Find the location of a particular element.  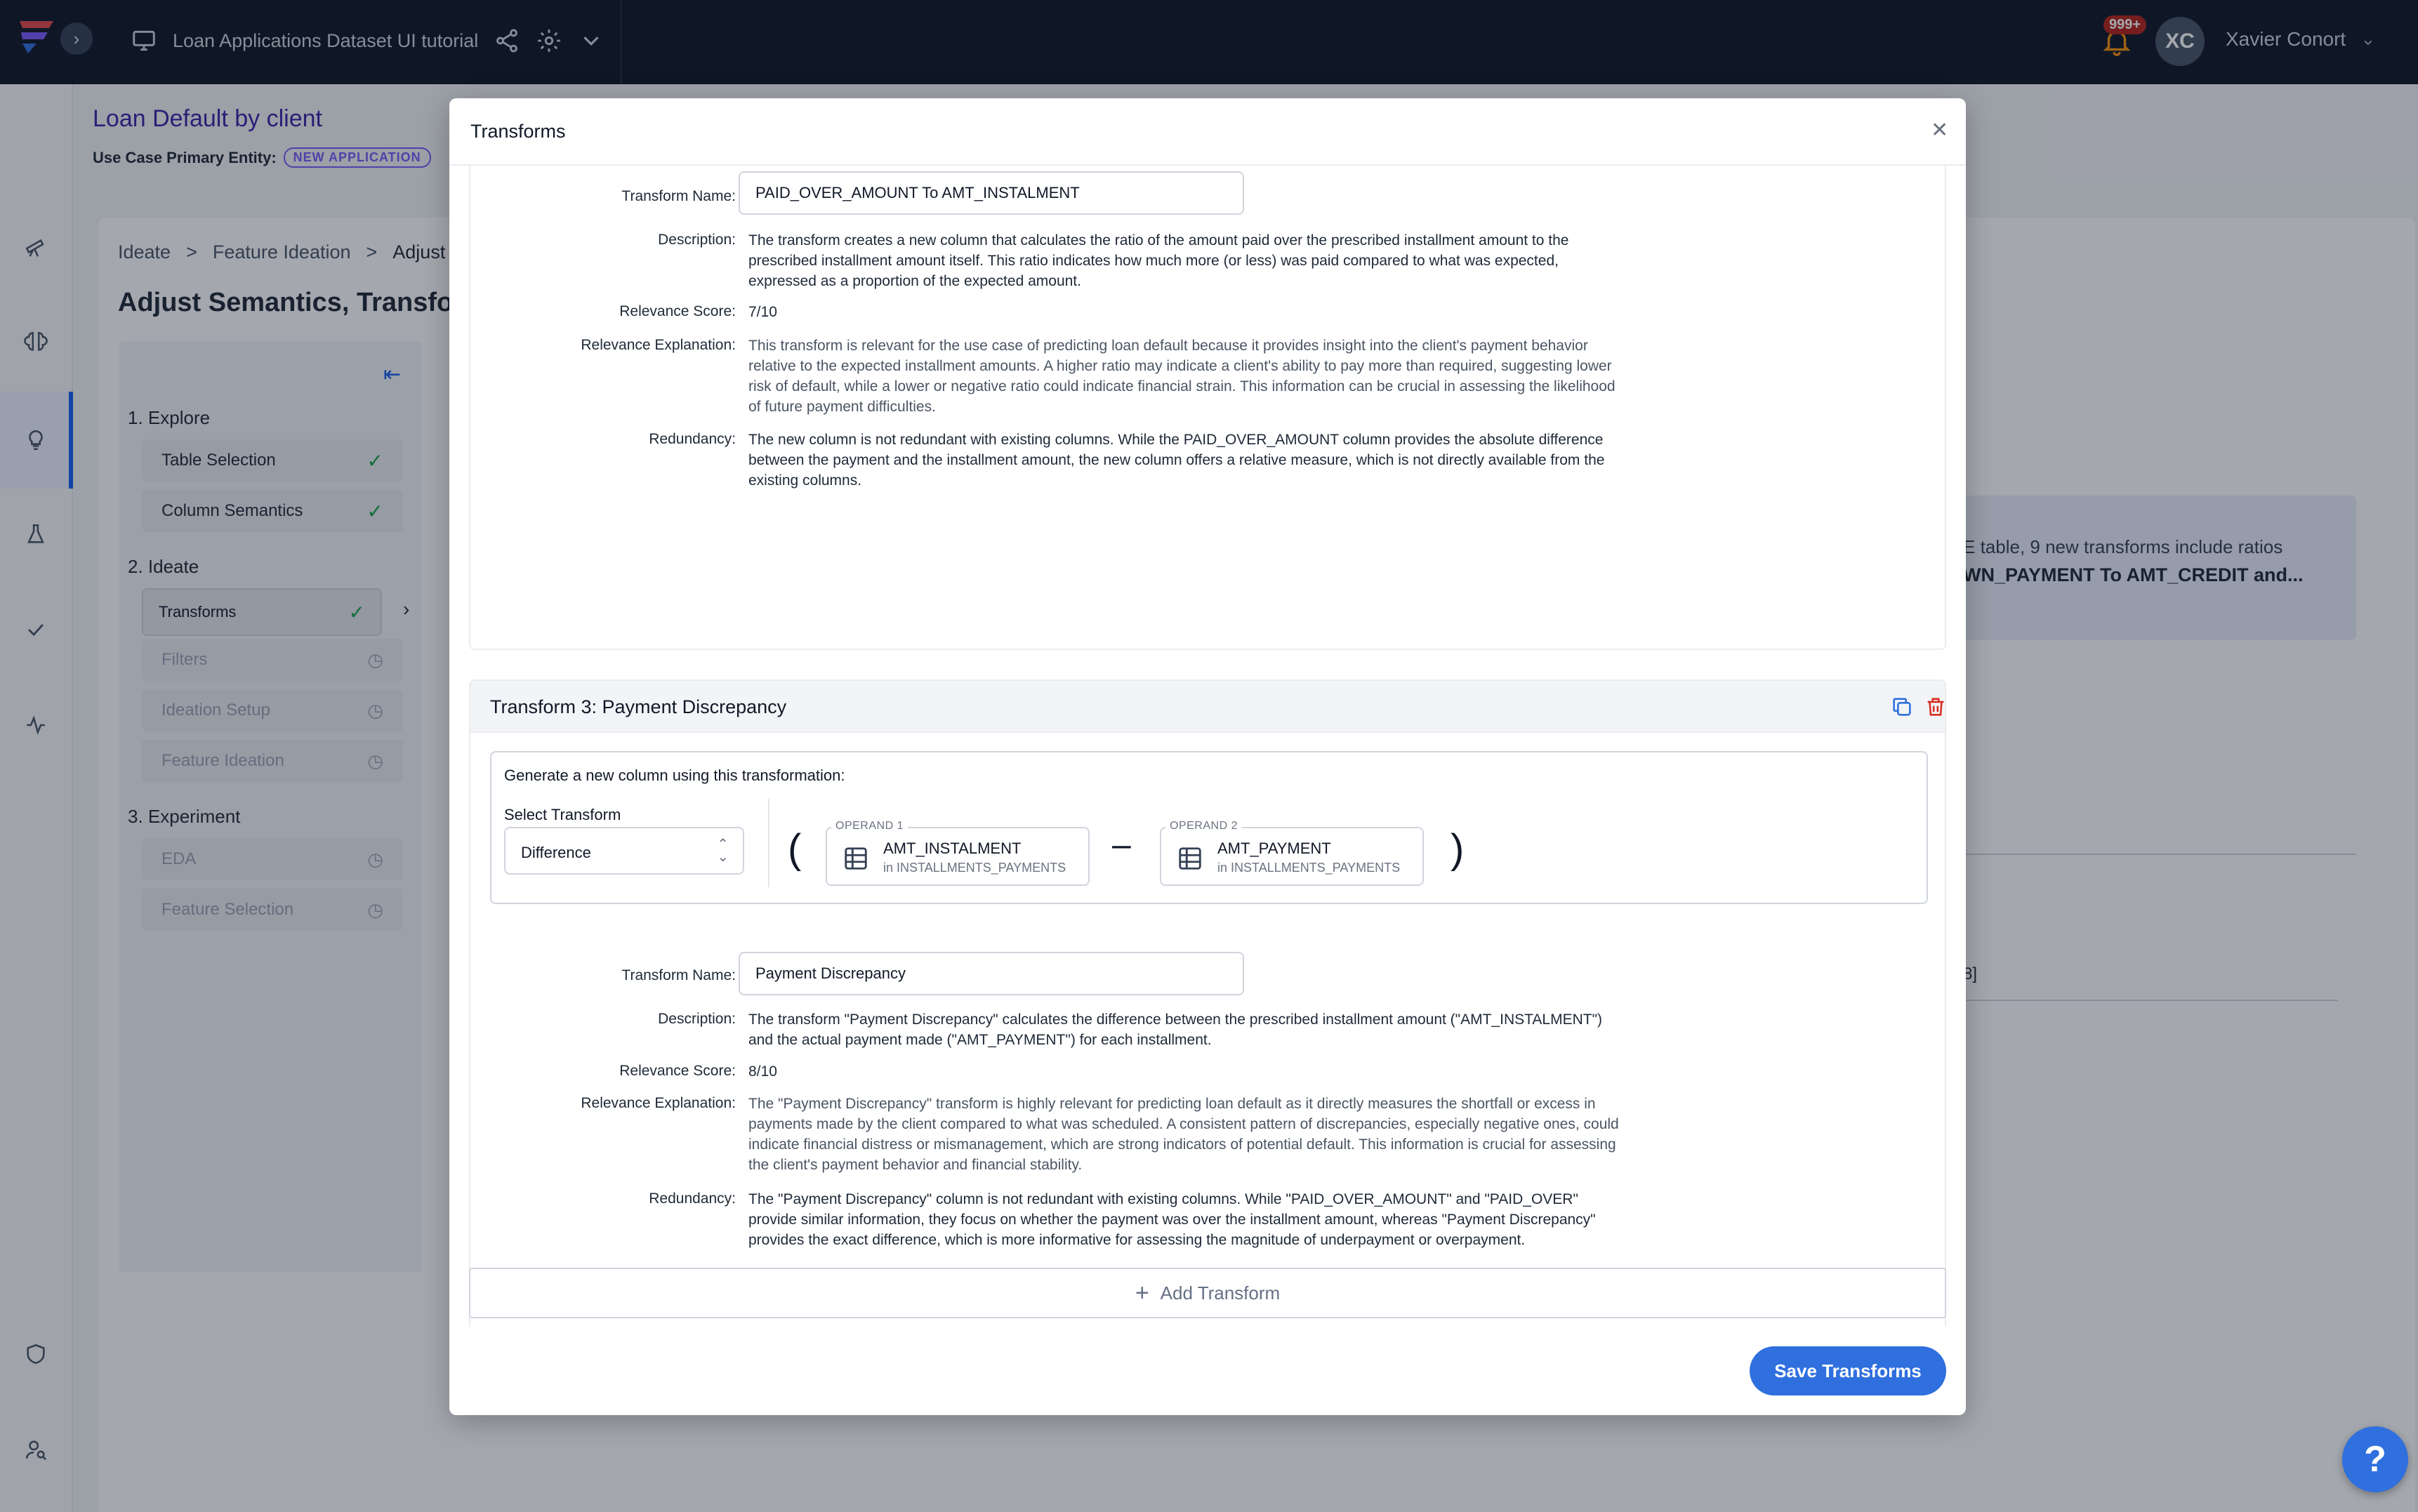

modal-title: Transforms is located at coordinates (518, 131).